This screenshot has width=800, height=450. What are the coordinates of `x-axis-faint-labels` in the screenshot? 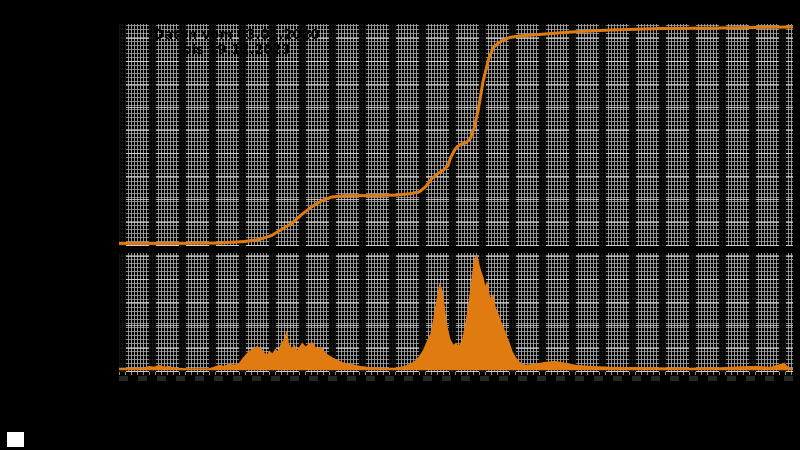 It's located at (456, 378).